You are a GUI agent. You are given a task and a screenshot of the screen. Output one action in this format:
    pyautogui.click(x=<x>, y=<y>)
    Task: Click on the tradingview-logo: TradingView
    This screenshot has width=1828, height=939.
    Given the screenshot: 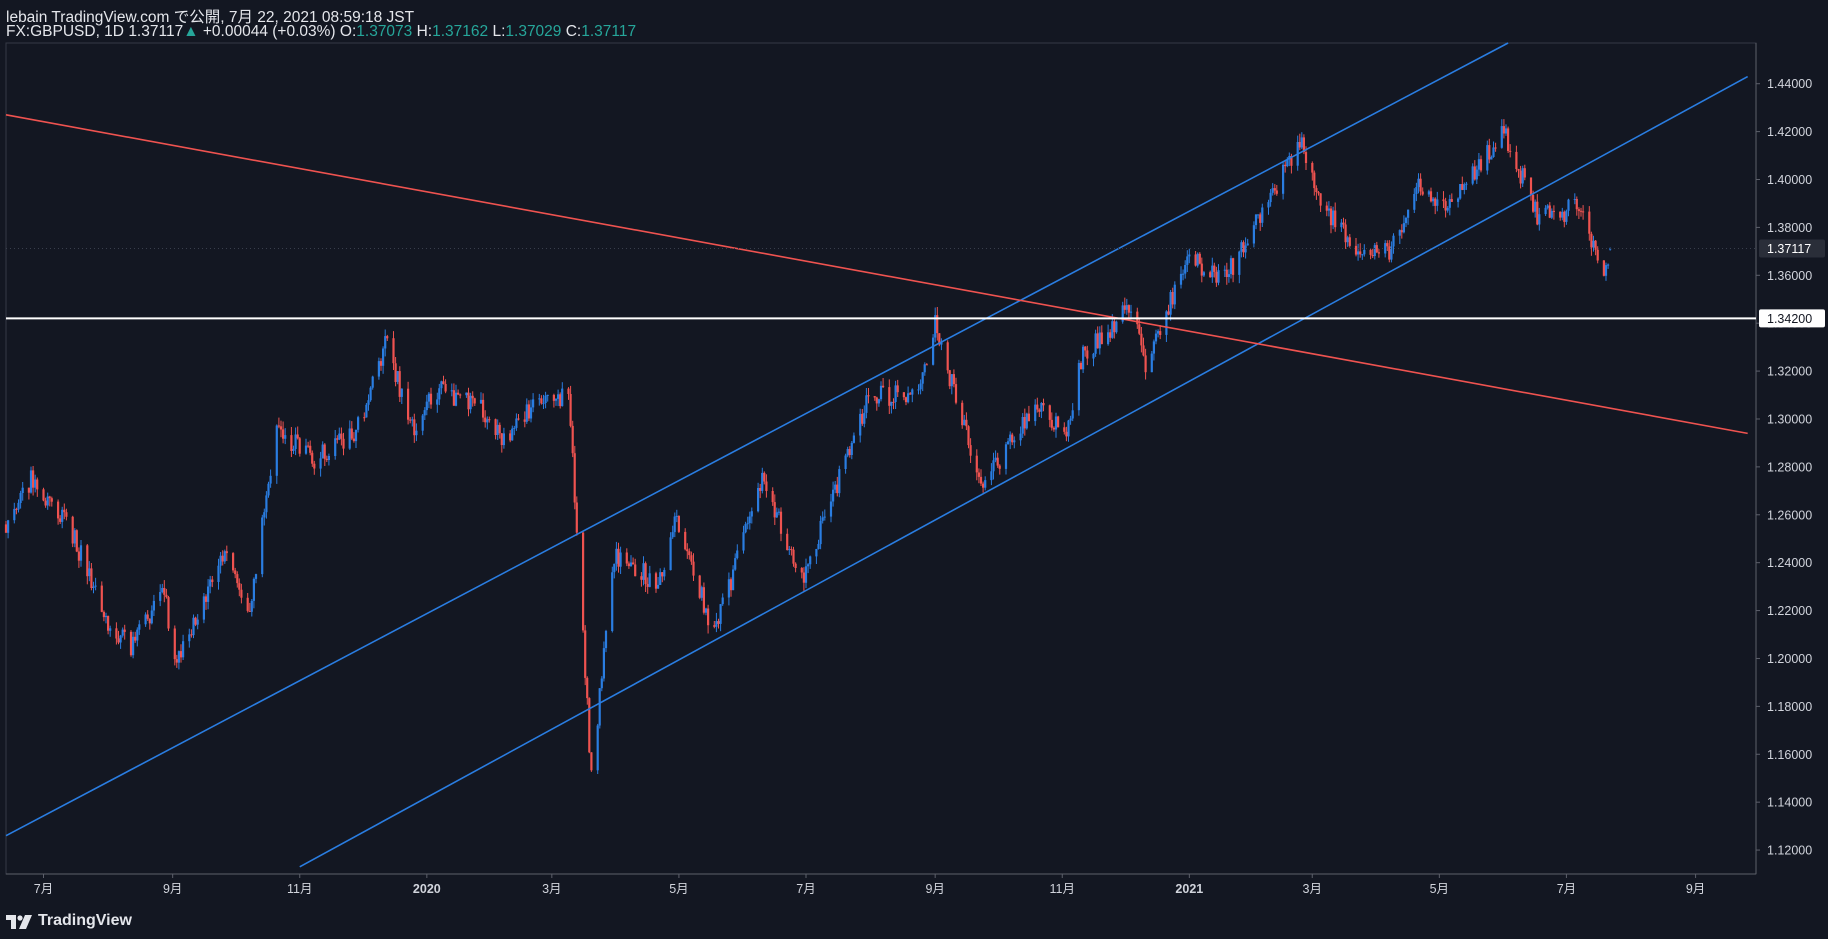 What is the action you would take?
    pyautogui.click(x=69, y=921)
    